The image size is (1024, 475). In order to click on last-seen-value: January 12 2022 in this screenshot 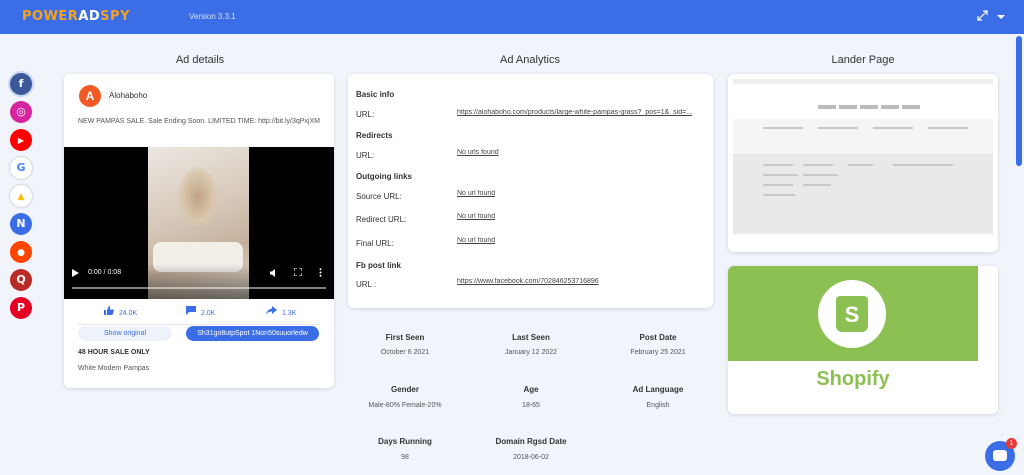, I will do `click(531, 352)`.